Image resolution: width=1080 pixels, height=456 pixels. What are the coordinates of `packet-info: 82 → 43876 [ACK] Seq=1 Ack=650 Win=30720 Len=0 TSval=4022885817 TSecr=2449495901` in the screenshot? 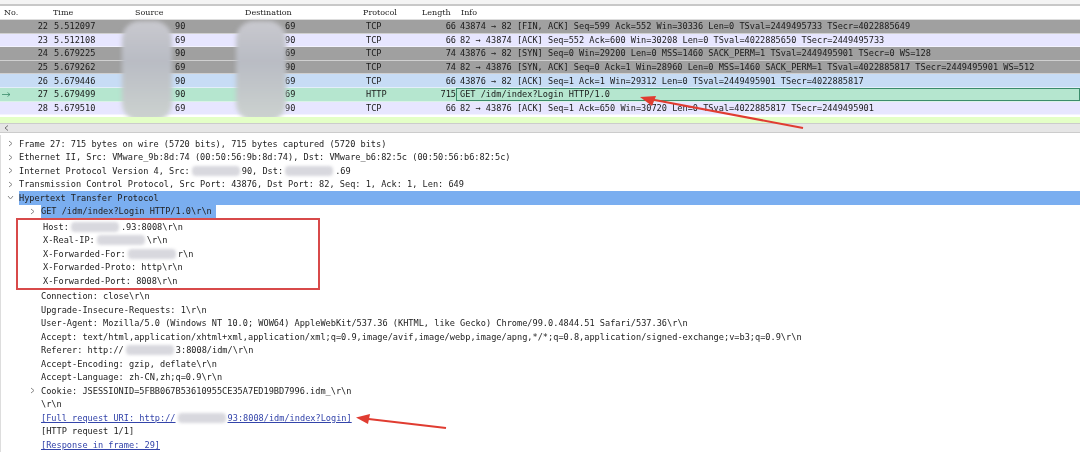 It's located at (667, 108).